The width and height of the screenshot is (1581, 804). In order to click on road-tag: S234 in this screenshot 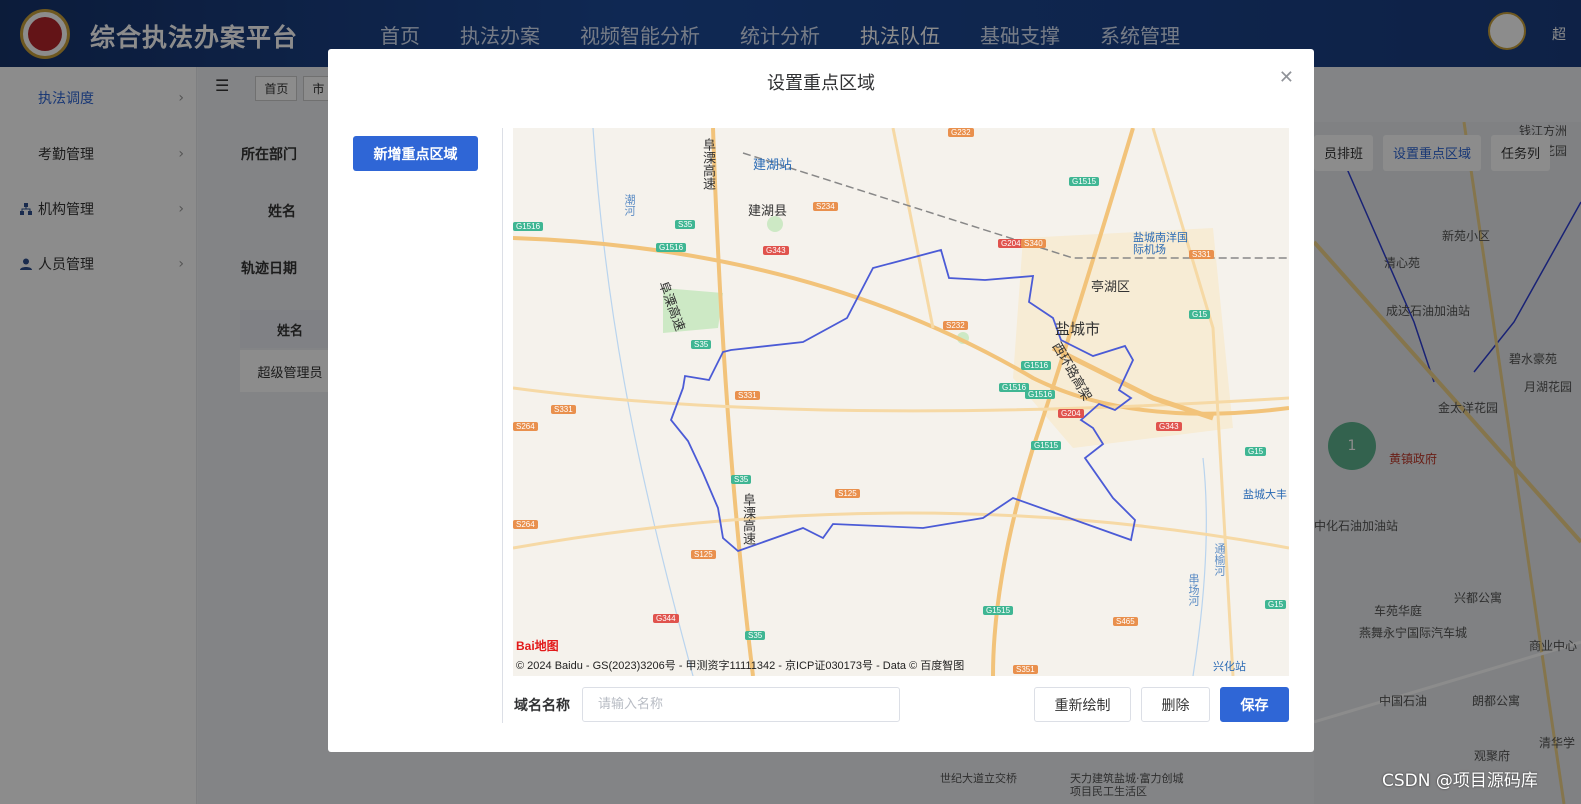, I will do `click(825, 206)`.